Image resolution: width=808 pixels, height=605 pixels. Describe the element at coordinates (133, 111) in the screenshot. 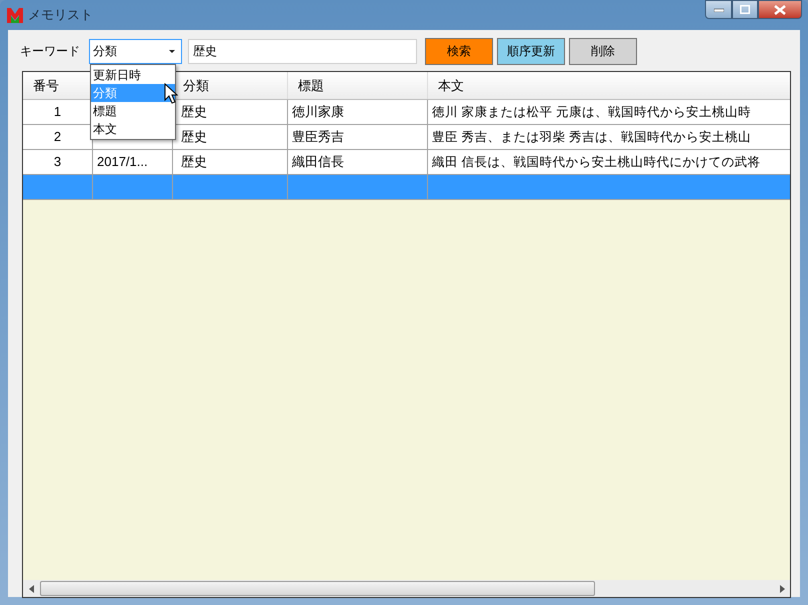

I see `dropdown-option: 標題` at that location.